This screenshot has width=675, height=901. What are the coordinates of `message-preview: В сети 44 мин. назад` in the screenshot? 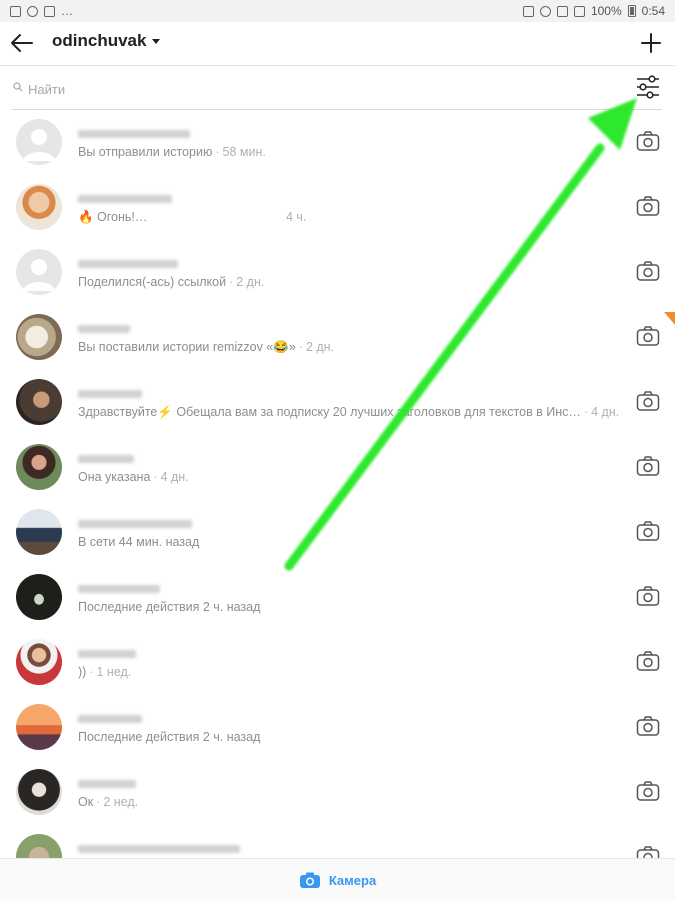 It's located at (138, 542).